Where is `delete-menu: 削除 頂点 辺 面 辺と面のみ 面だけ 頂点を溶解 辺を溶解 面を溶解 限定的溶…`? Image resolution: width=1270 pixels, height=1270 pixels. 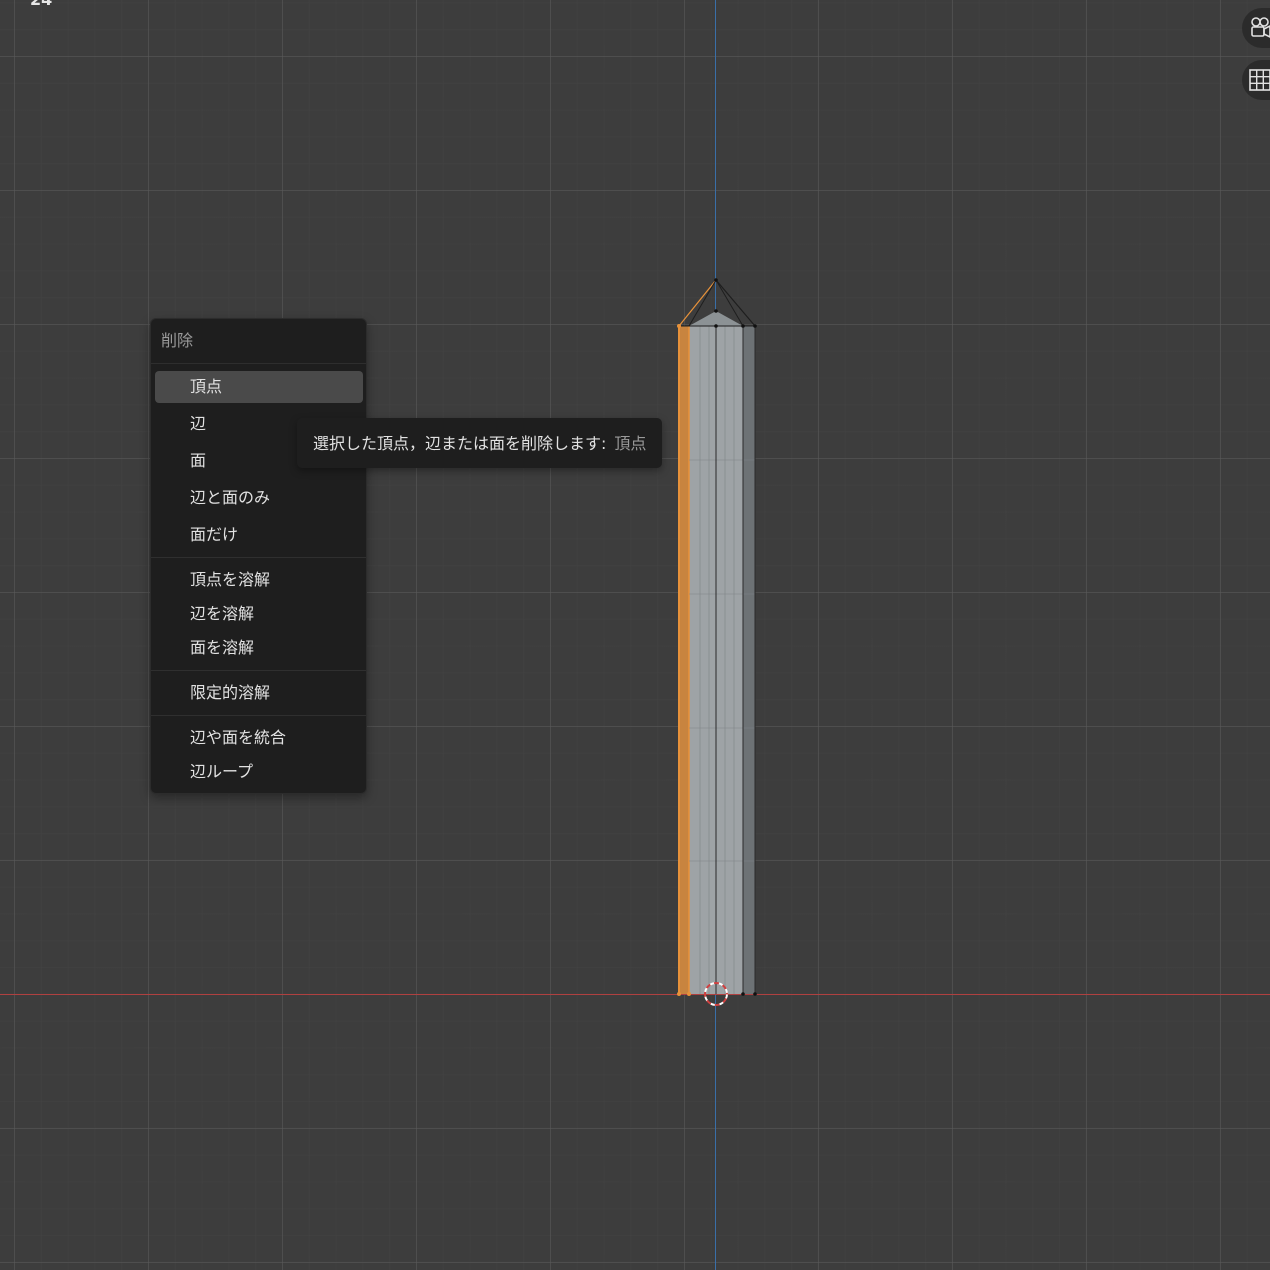 delete-menu: 削除 頂点 辺 面 辺と面のみ 面だけ 頂点を溶解 辺を溶解 面を溶解 限定的溶… is located at coordinates (258, 556).